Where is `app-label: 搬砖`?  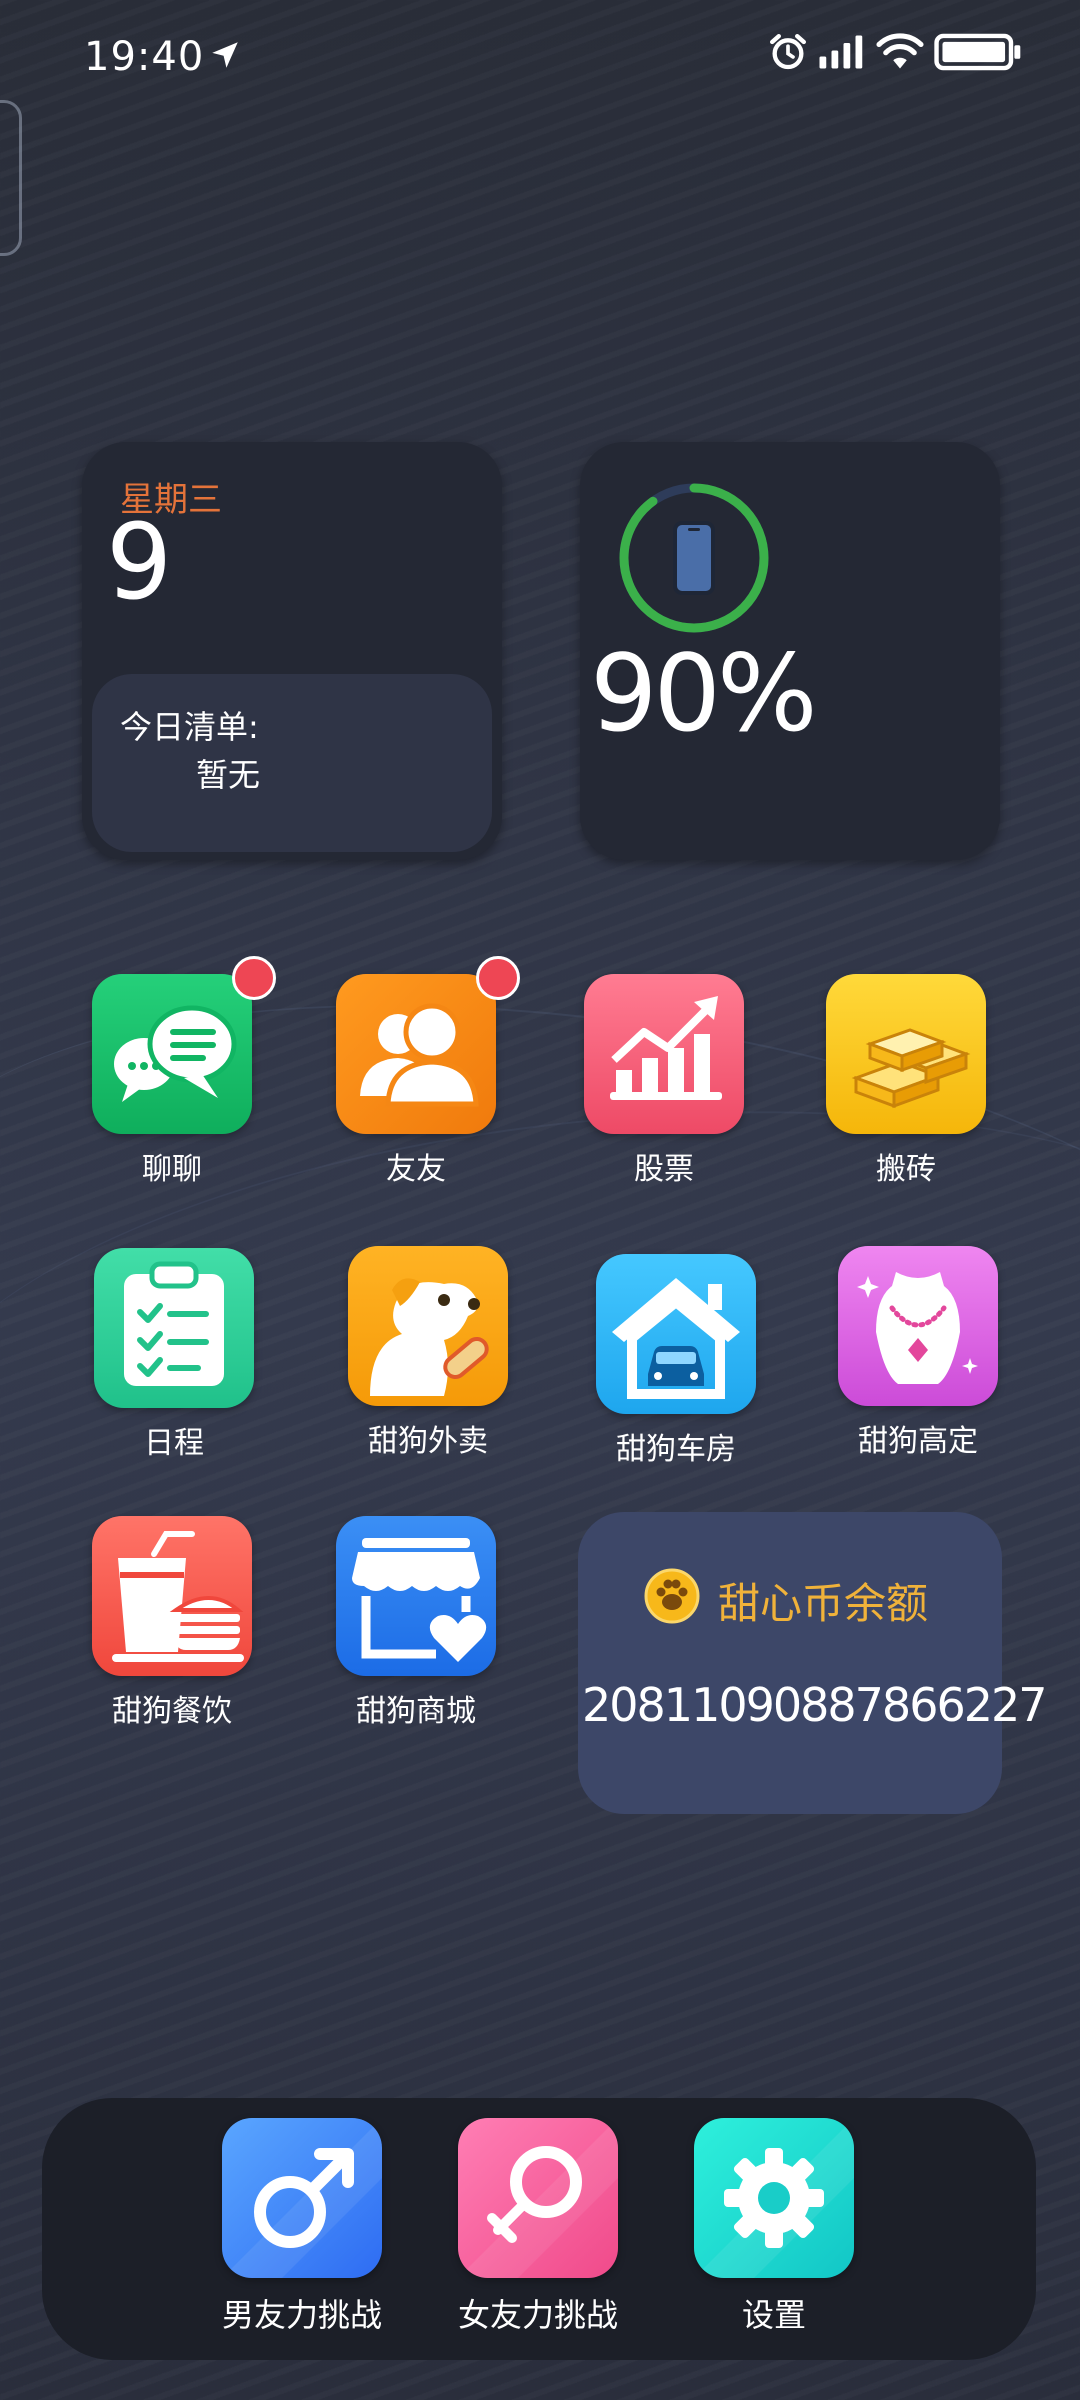
app-label: 搬砖 is located at coordinates (906, 1169).